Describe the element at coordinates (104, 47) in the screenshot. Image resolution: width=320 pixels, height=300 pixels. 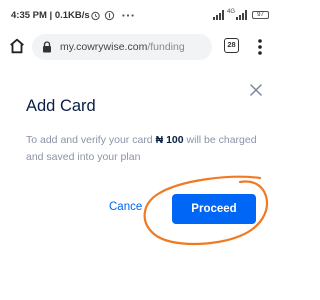
I see `url-host: my.cowrywise.com` at that location.